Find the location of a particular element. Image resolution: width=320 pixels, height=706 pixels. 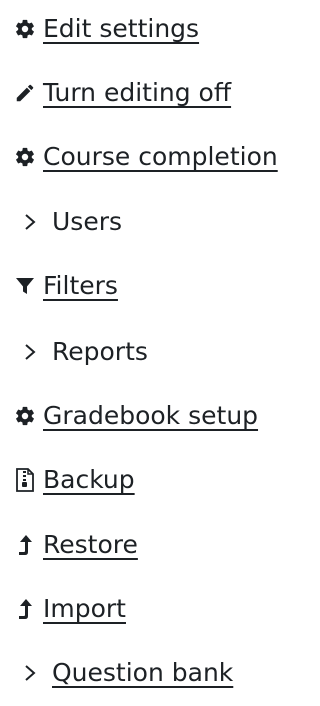

menu-item-reports: Reports is located at coordinates (74, 352).